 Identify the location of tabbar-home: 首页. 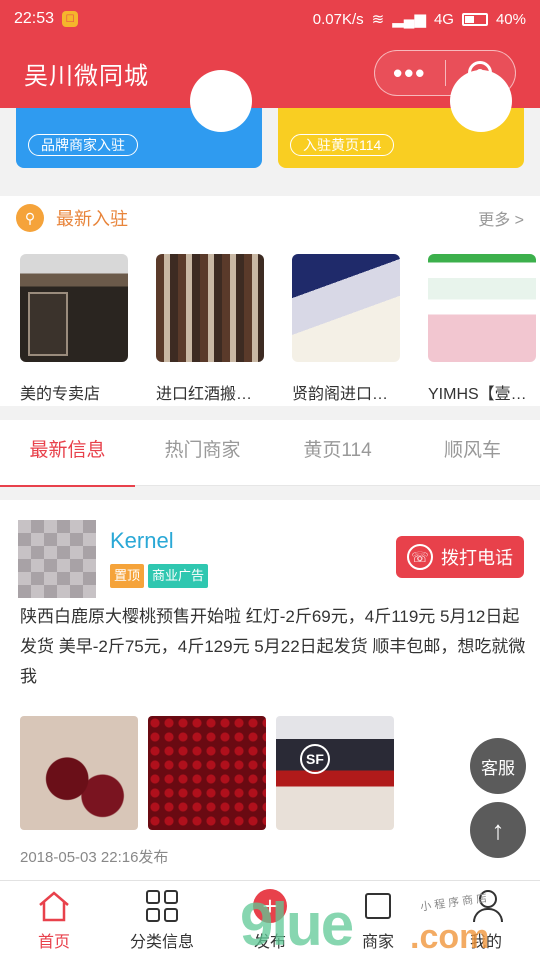
(54, 920).